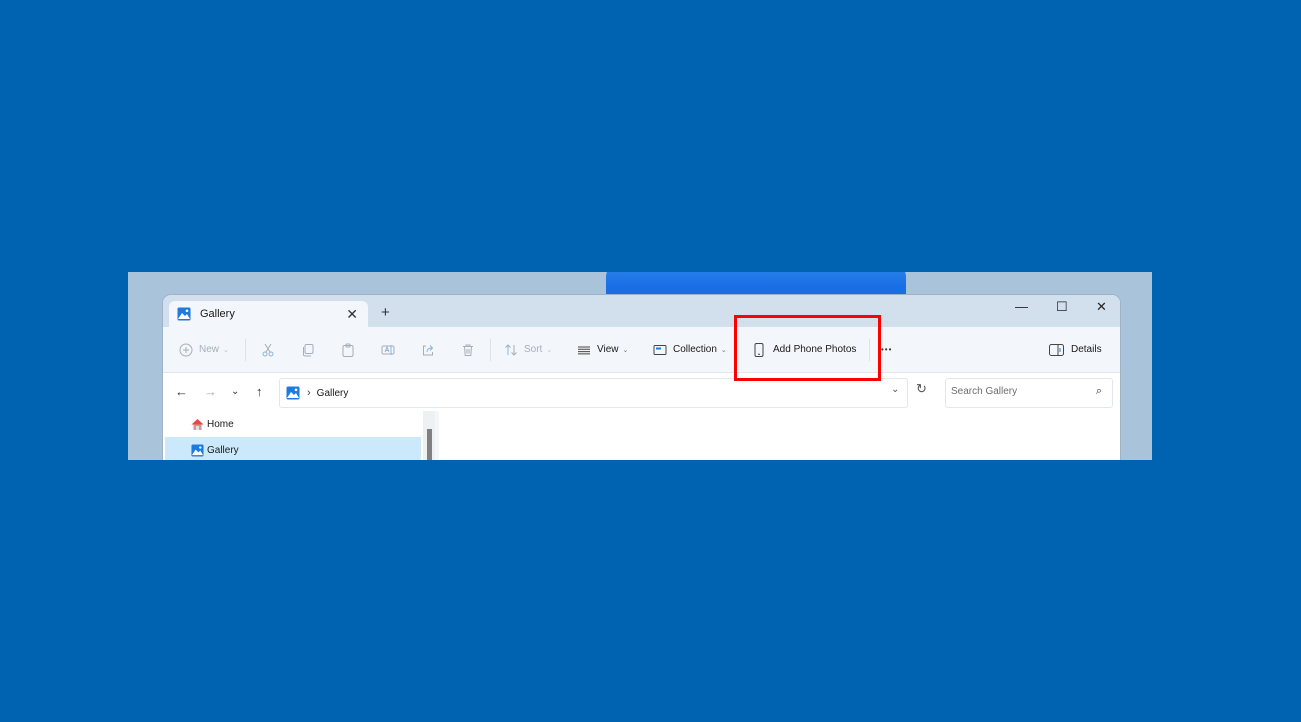 The width and height of the screenshot is (1301, 722). What do you see at coordinates (1062, 307) in the screenshot?
I see `maximize-button: ☐` at bounding box center [1062, 307].